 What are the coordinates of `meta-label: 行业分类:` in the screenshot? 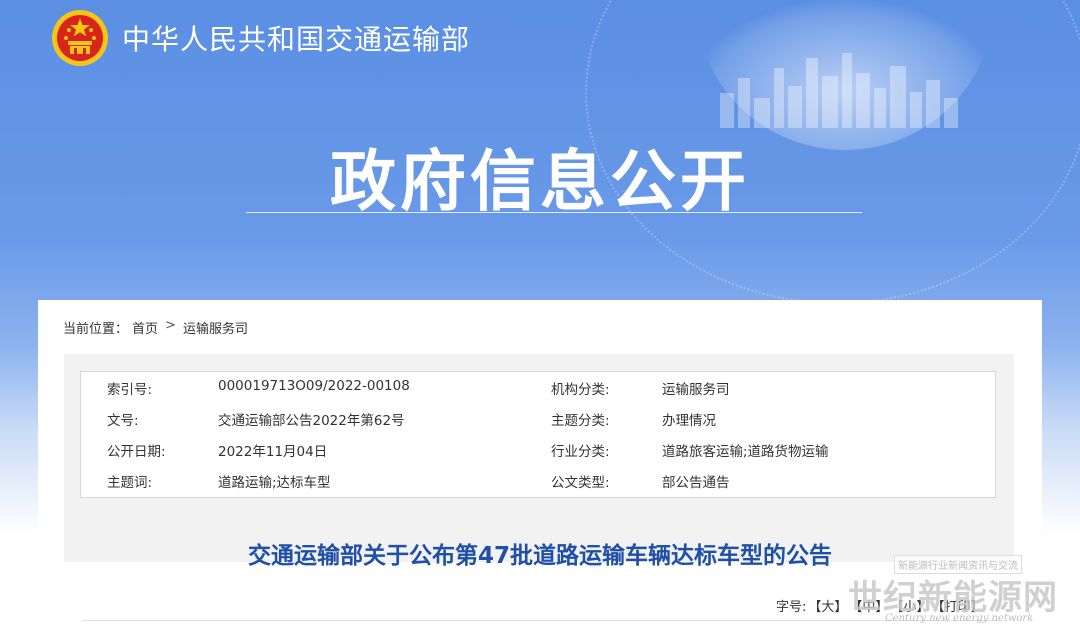 It's located at (580, 452).